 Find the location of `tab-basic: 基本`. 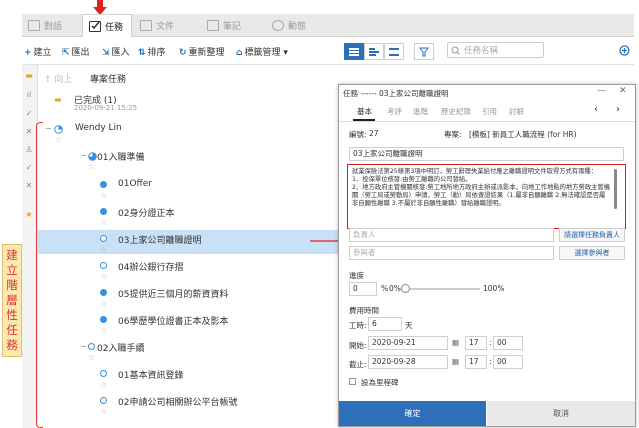

tab-basic: 基本 is located at coordinates (364, 111).